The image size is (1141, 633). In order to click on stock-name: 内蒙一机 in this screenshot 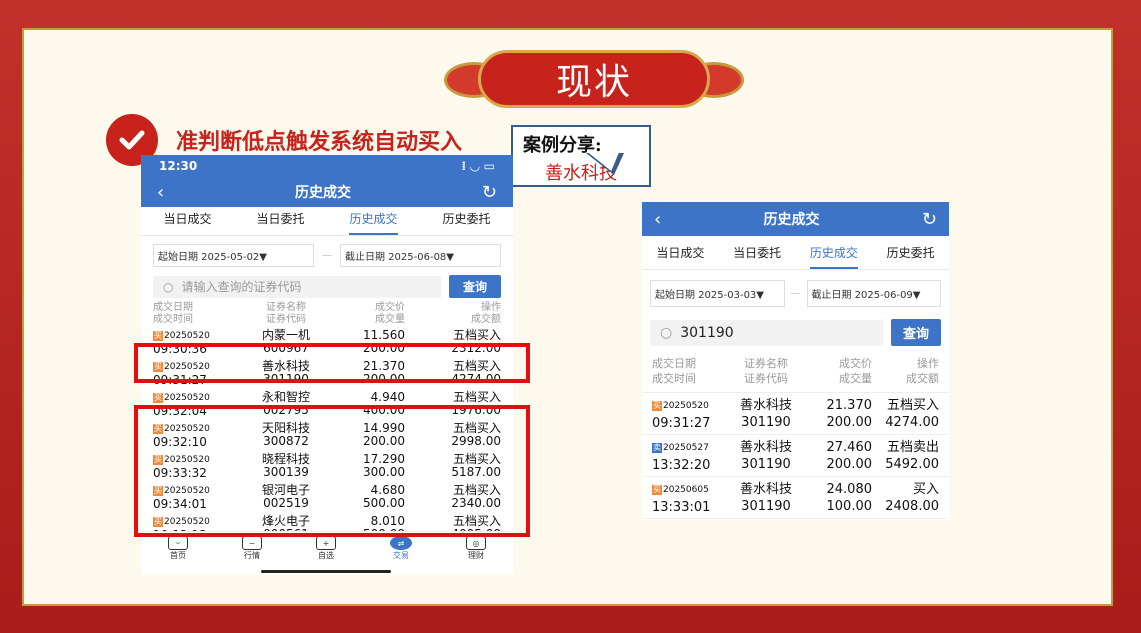, I will do `click(285, 334)`.